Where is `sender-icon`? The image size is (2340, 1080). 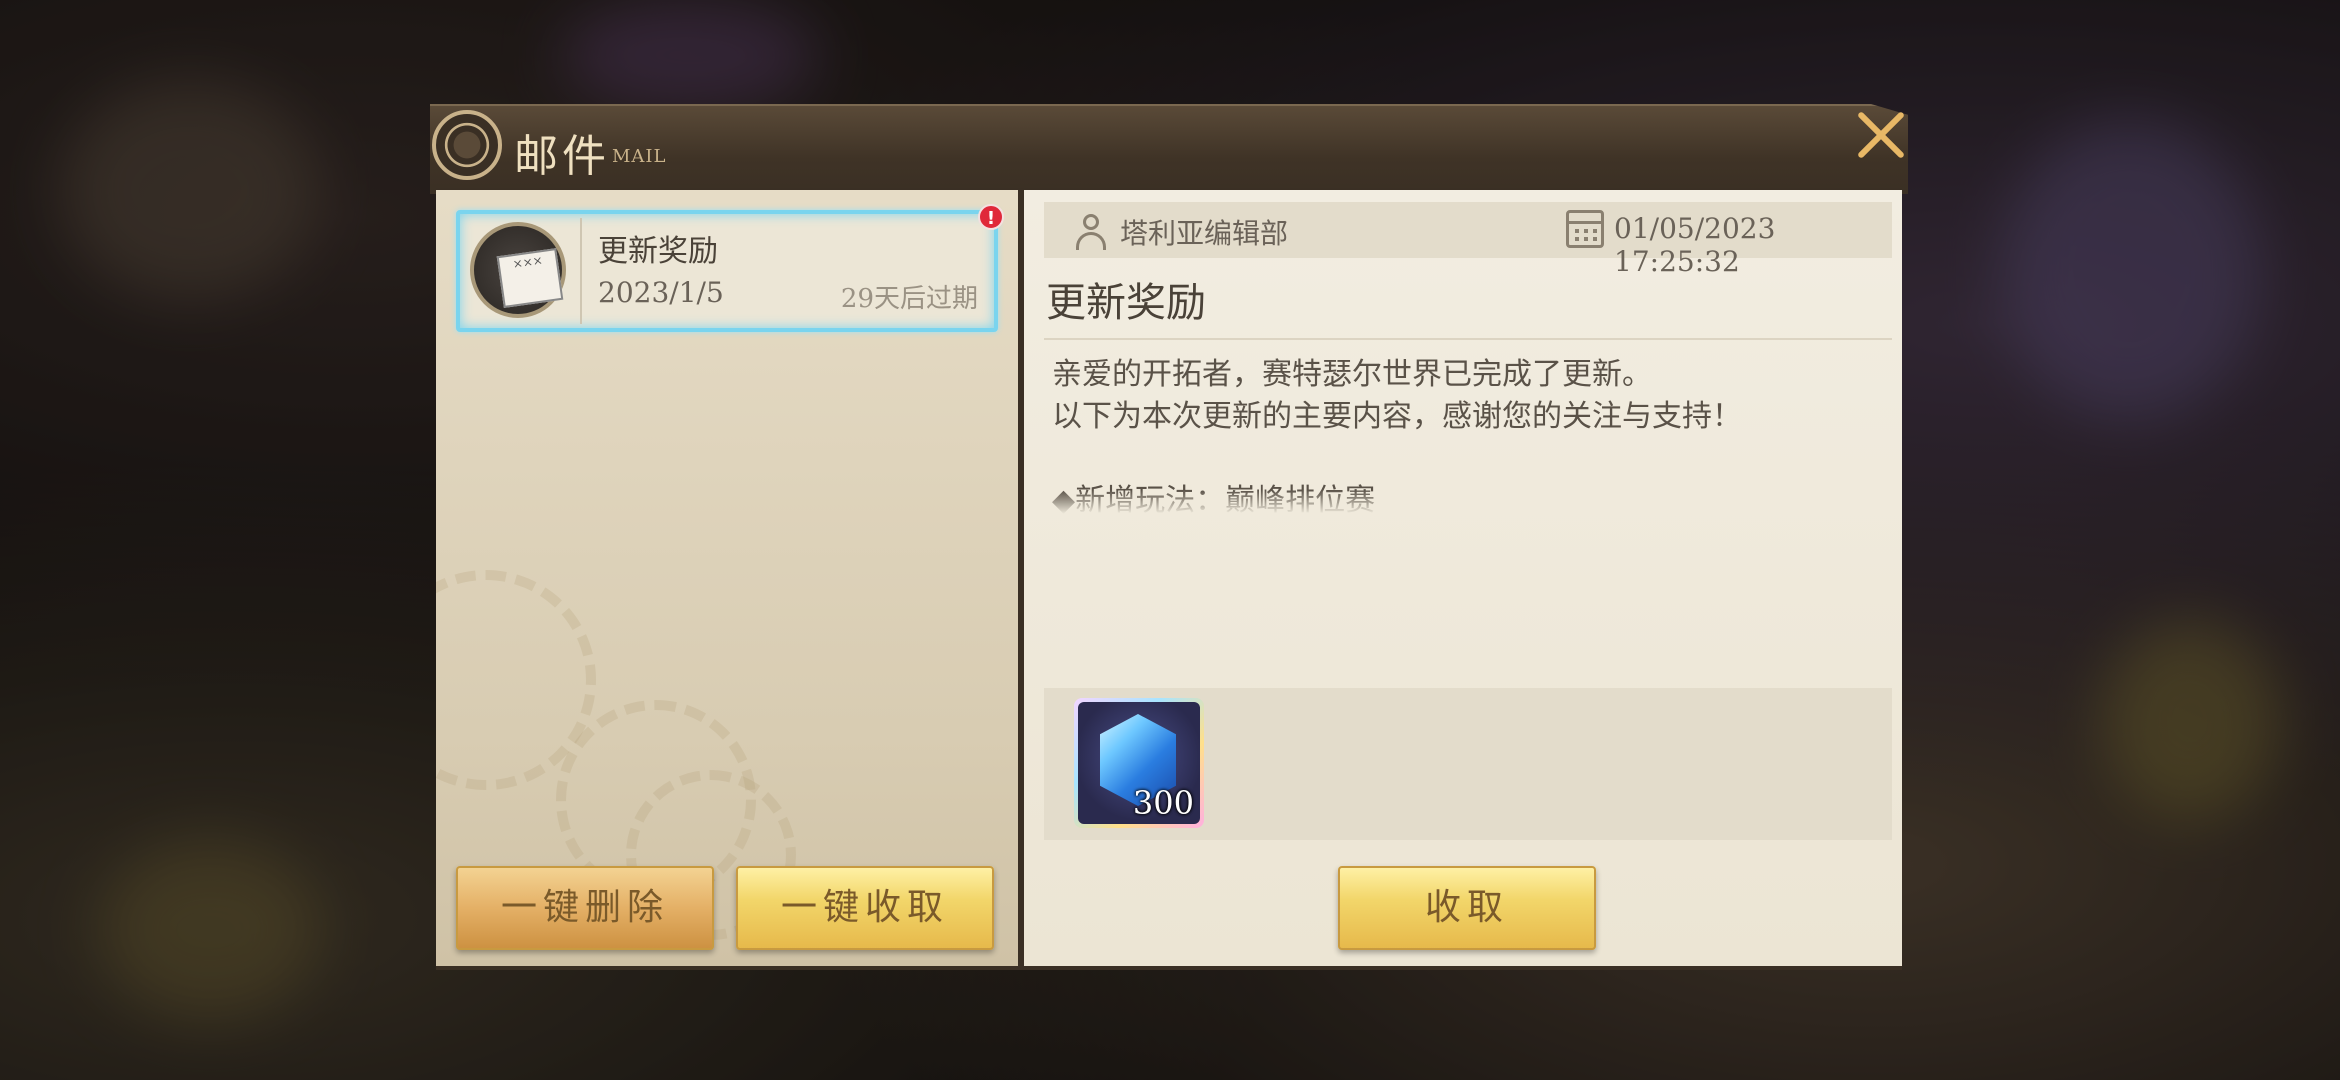
sender-icon is located at coordinates (1091, 231).